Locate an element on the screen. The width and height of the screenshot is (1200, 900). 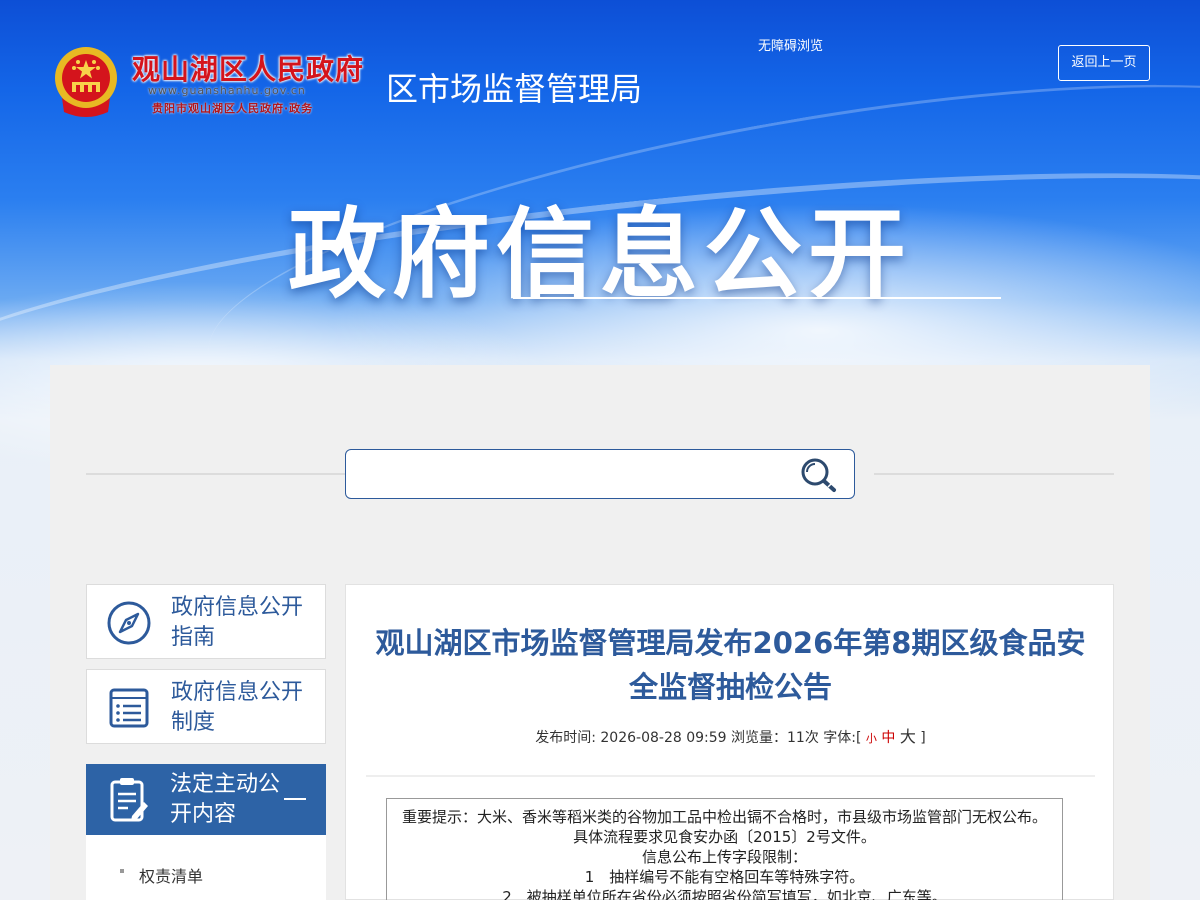
font-size-medium-button: 中 is located at coordinates (888, 738).